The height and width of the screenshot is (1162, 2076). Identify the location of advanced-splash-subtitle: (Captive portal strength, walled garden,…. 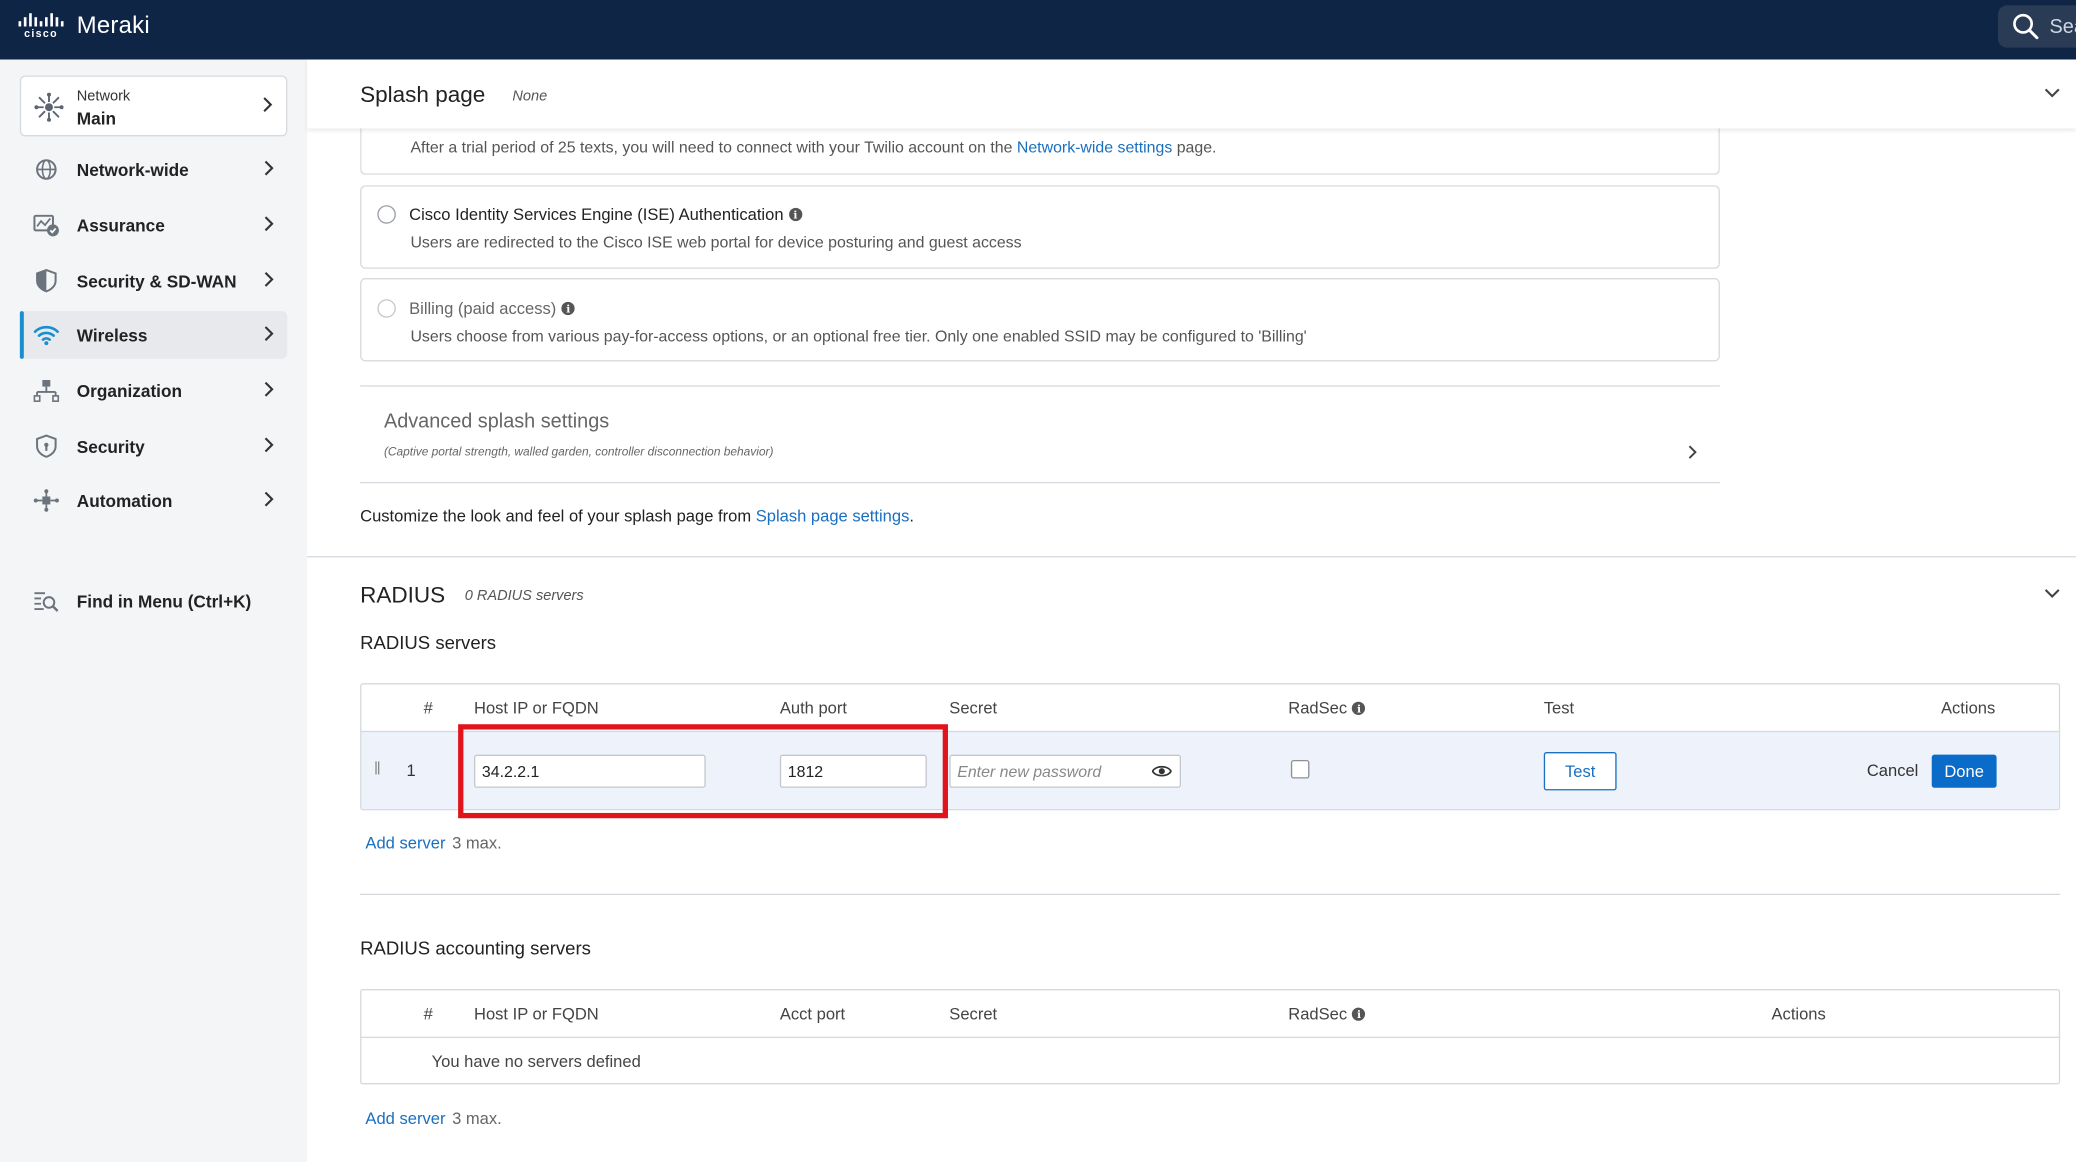
(578, 451).